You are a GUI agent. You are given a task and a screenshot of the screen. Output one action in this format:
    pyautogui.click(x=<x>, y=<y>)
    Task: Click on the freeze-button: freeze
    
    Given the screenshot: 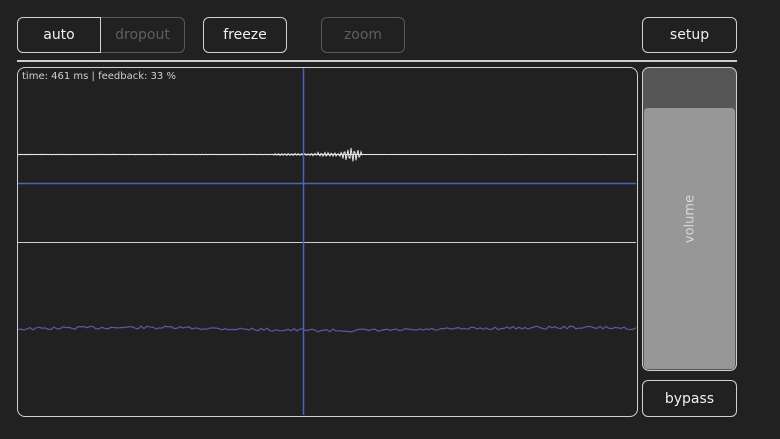 What is the action you would take?
    pyautogui.click(x=245, y=35)
    